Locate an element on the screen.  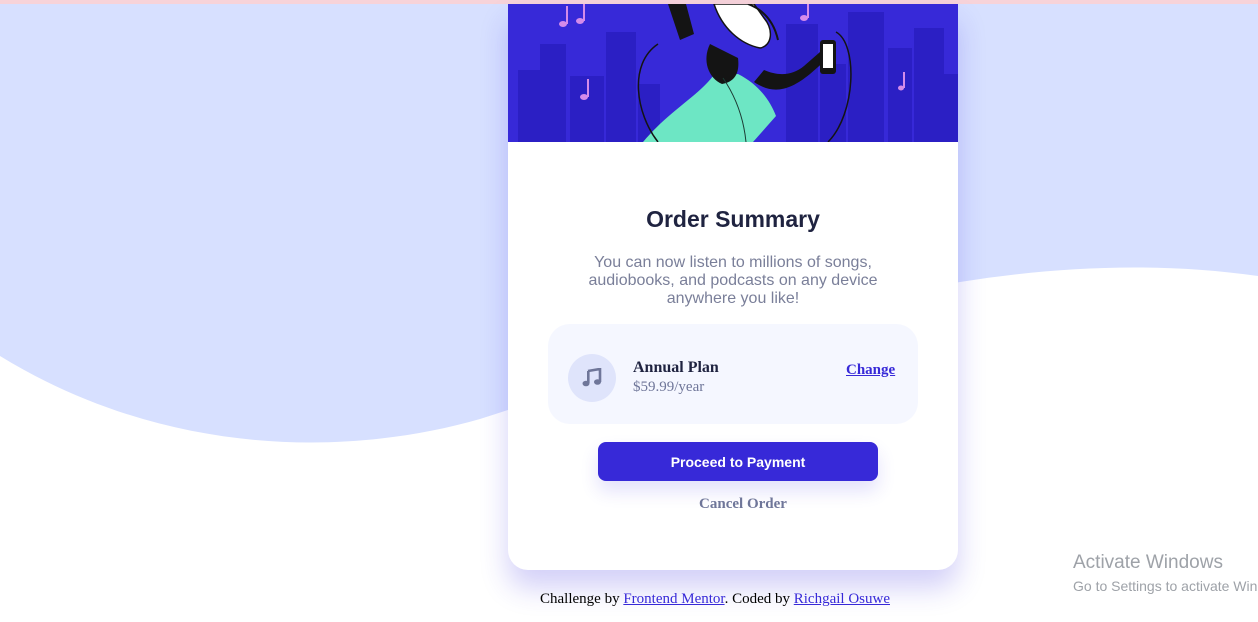
plan-summary-box: Annual Plan $59.99/year Change is located at coordinates (733, 374).